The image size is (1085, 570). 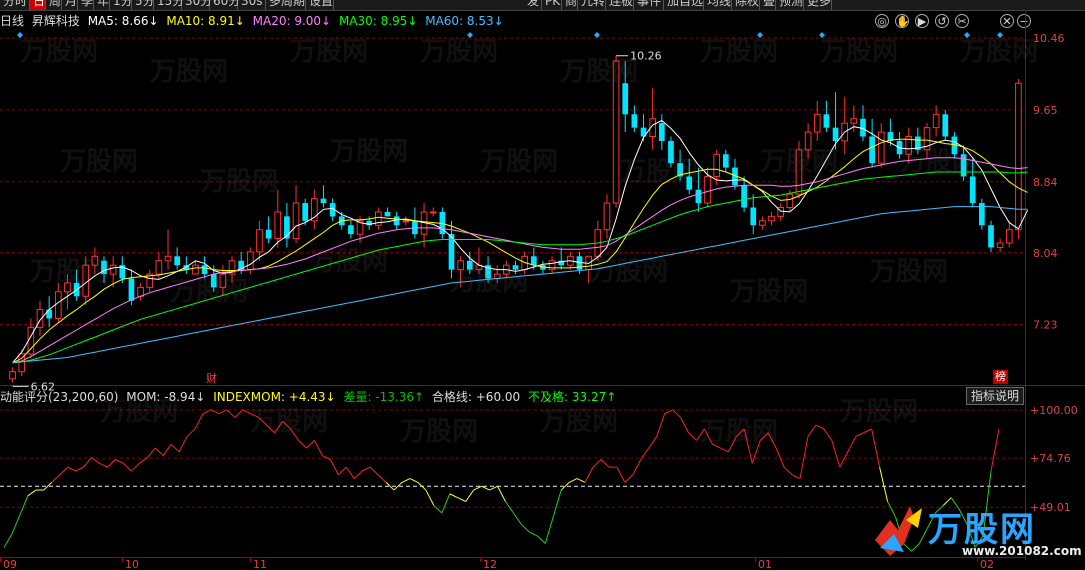 I want to click on low-annotation: 6.62, so click(x=43, y=386).